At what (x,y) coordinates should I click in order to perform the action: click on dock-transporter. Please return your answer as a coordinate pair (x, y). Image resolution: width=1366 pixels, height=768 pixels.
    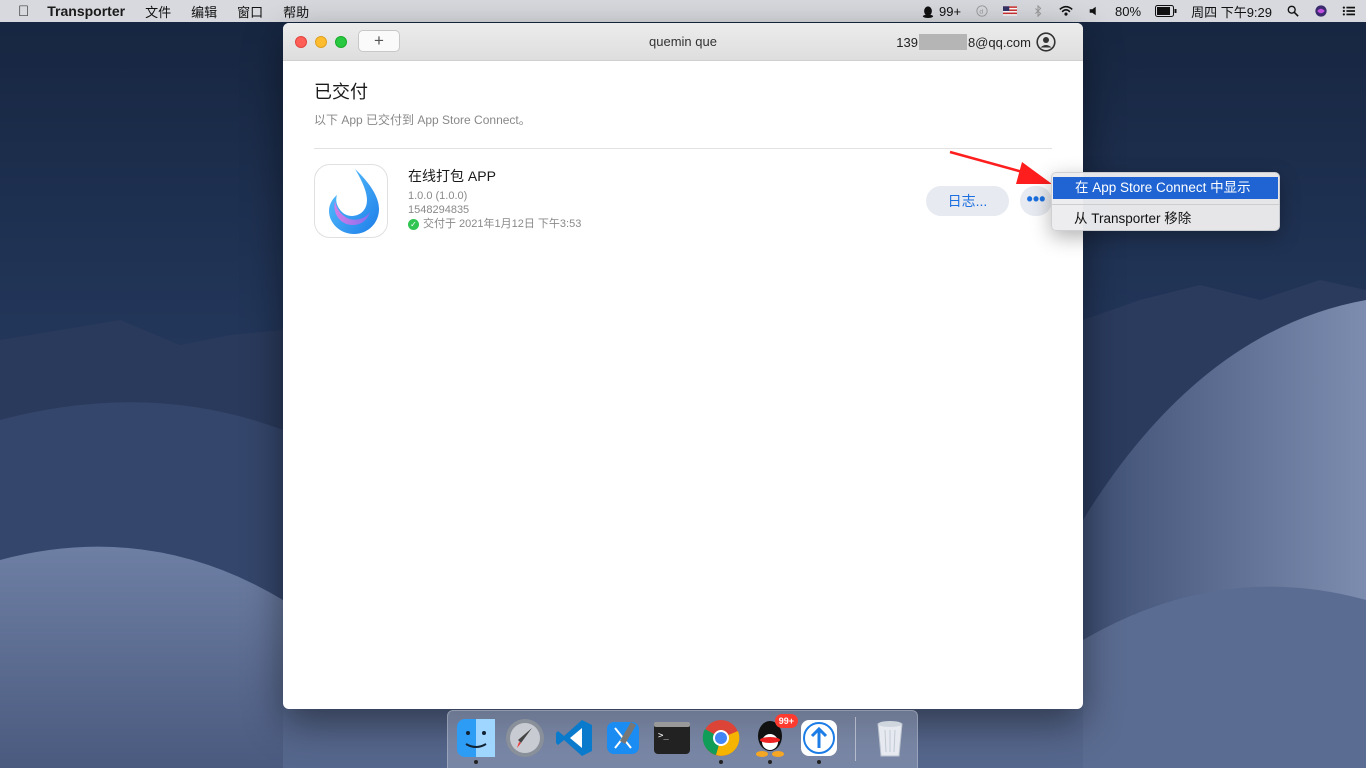
    Looking at the image, I should click on (819, 741).